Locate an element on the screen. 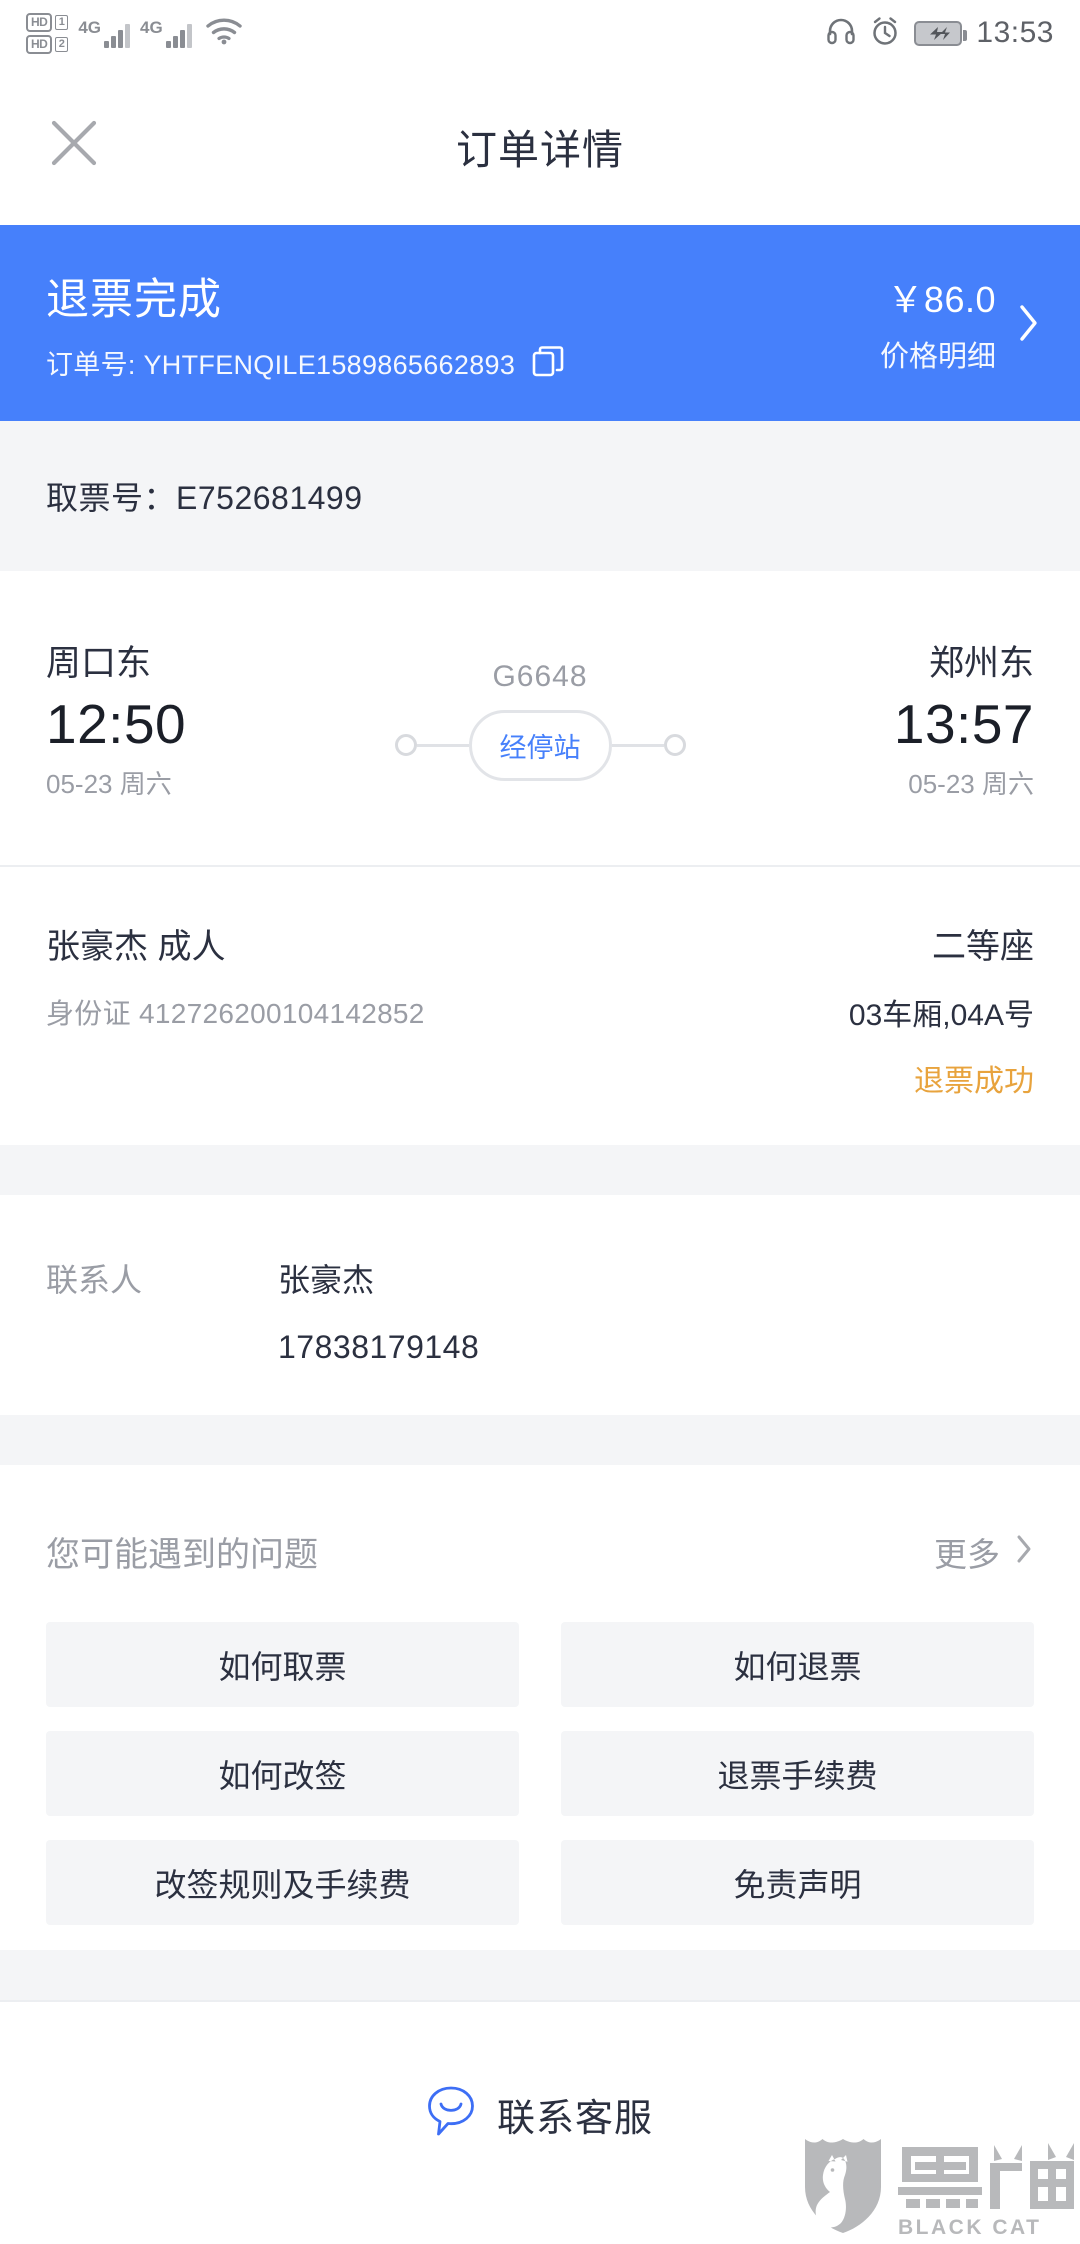  train-number: G6648 is located at coordinates (540, 676).